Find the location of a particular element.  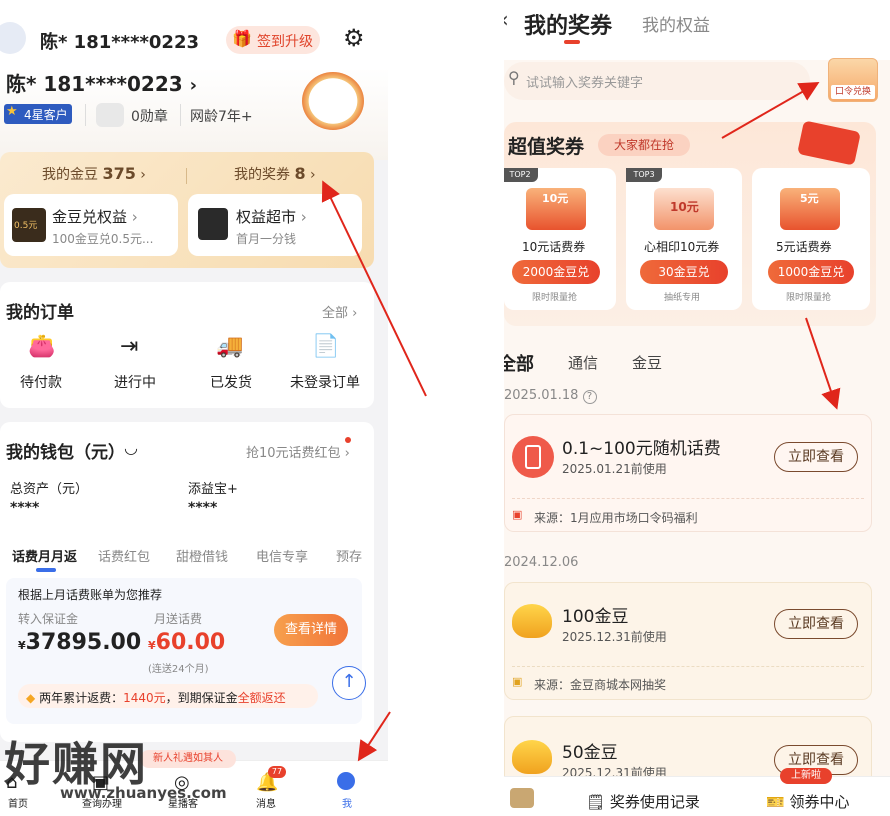

arrow-to-vouchers is located at coordinates (374, 288).